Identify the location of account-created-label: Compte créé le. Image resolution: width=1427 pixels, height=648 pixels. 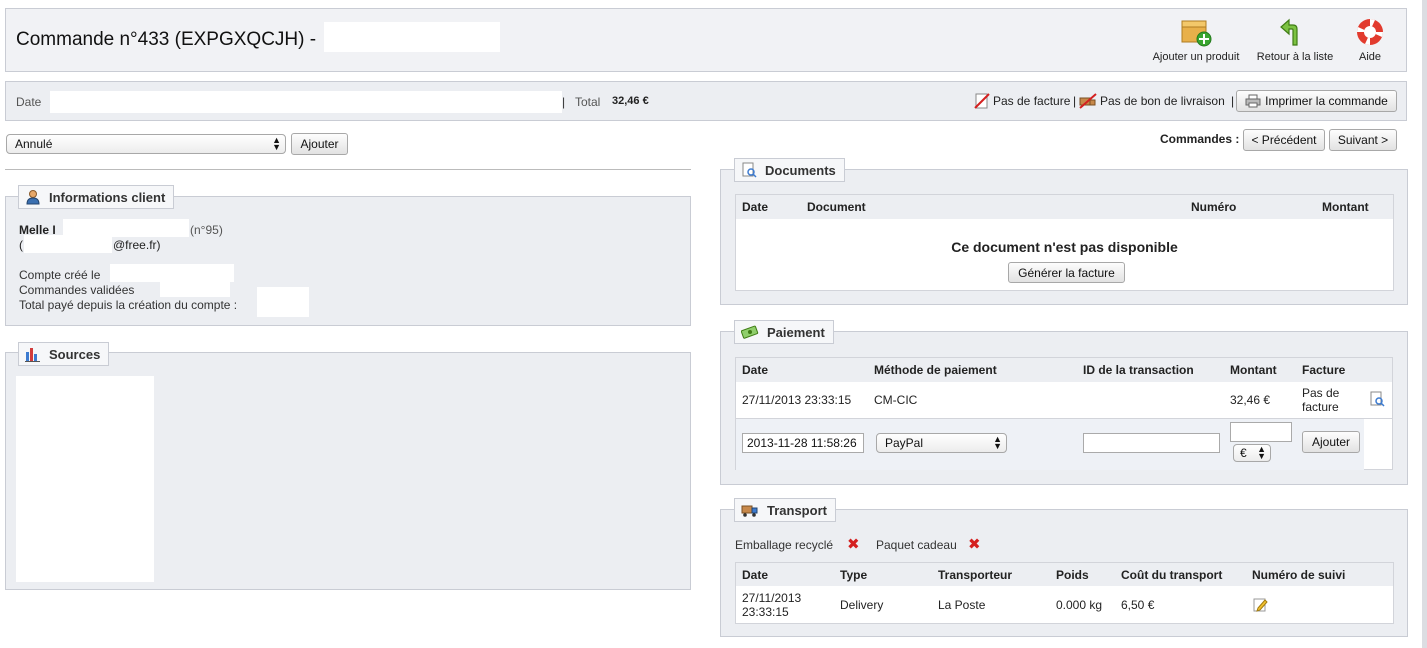
(60, 275).